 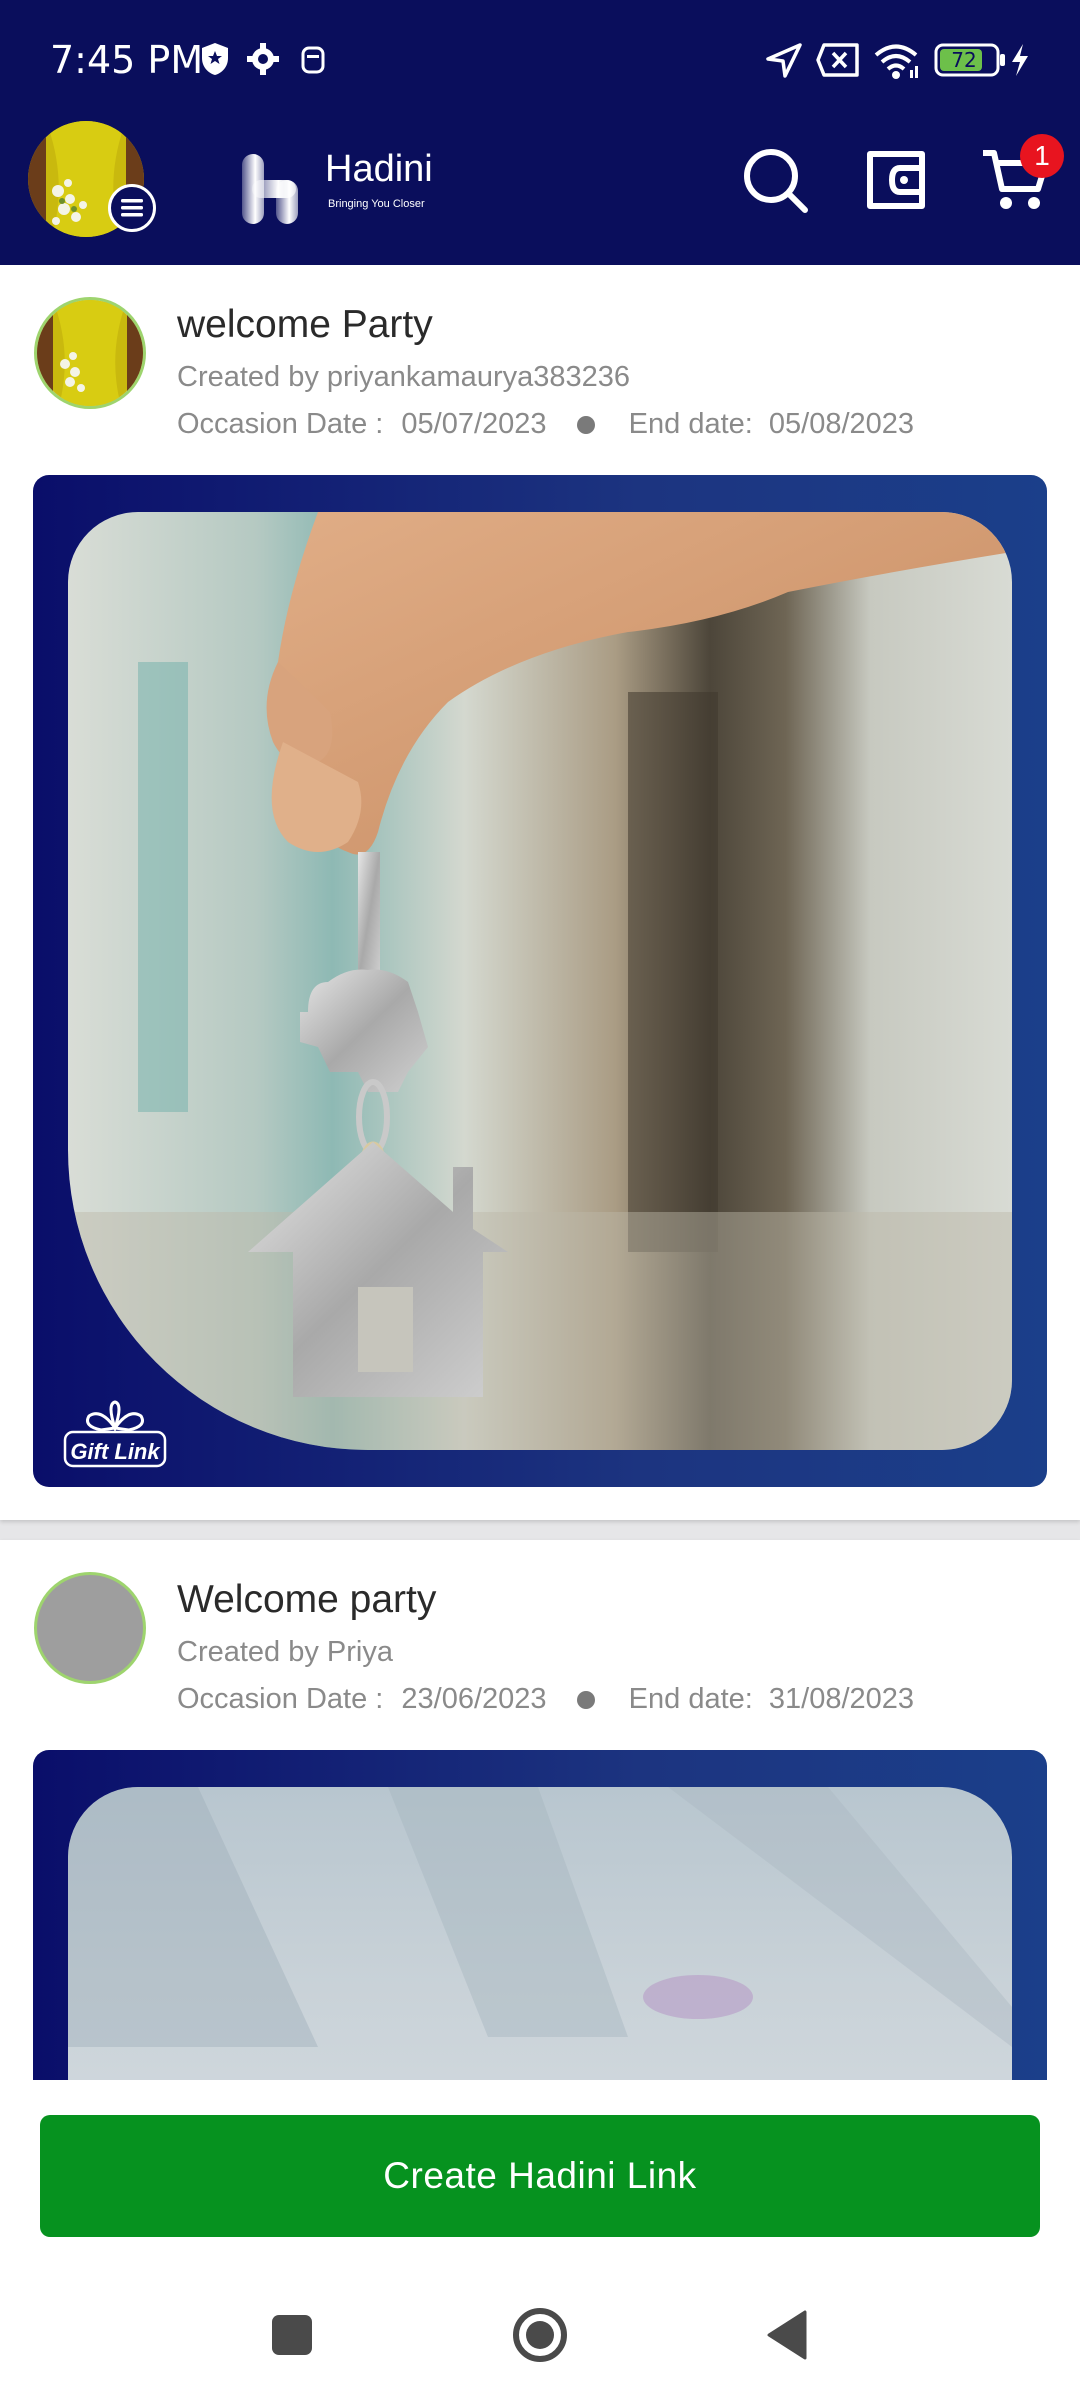 What do you see at coordinates (263, 61) in the screenshot?
I see `gear-icon` at bounding box center [263, 61].